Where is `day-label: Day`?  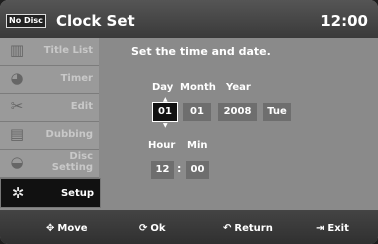 day-label: Day is located at coordinates (163, 87).